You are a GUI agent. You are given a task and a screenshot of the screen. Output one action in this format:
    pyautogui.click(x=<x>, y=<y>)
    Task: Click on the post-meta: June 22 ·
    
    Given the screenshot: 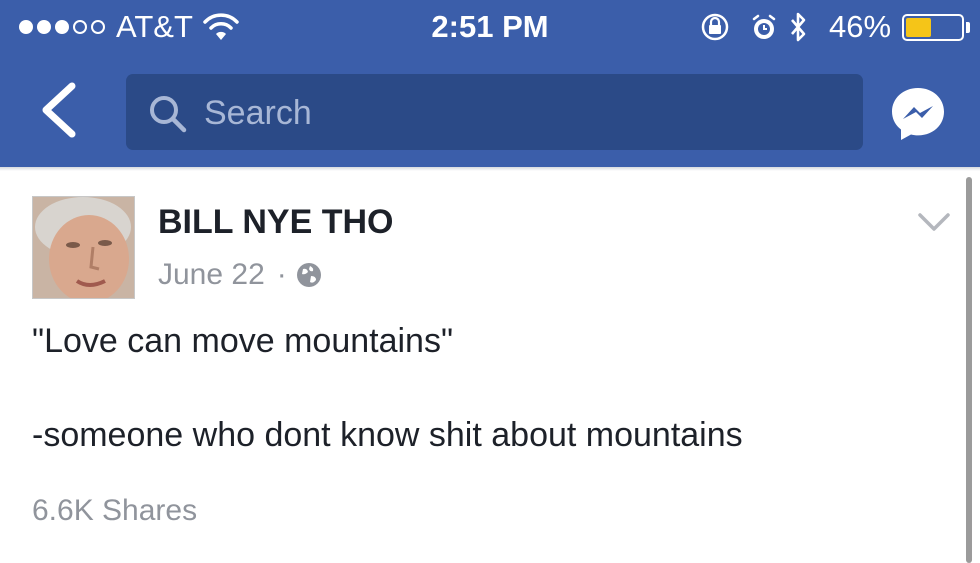 What is the action you would take?
    pyautogui.click(x=240, y=275)
    